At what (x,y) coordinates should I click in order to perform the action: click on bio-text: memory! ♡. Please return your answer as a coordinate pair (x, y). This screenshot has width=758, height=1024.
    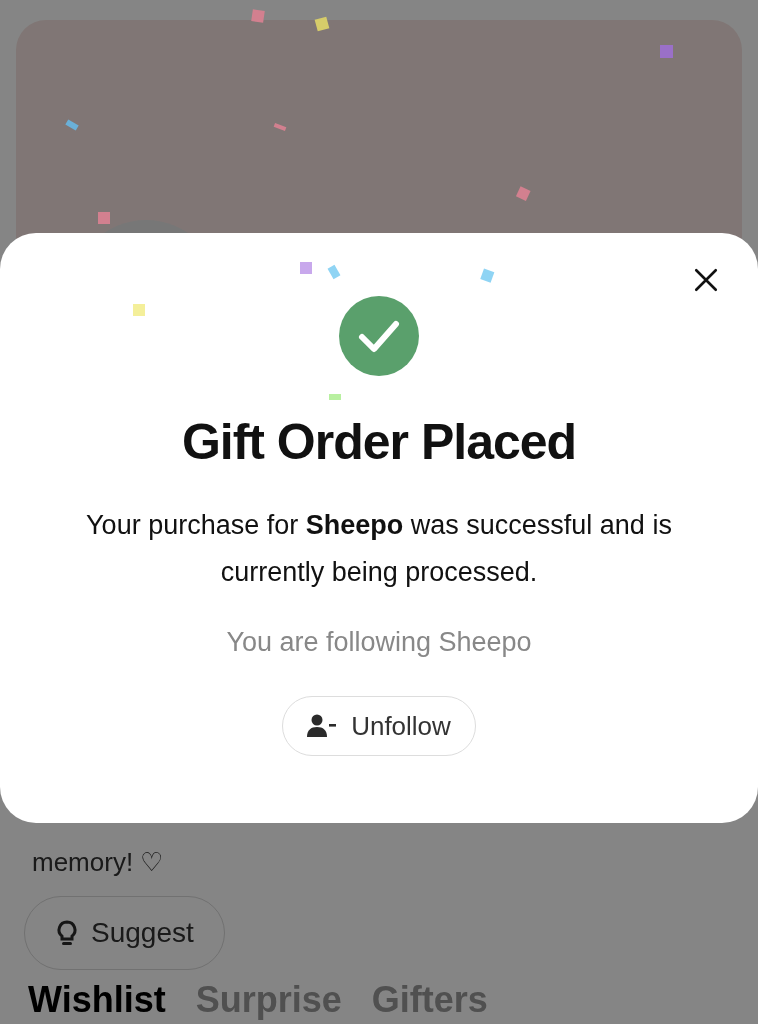
    Looking at the image, I should click on (98, 862).